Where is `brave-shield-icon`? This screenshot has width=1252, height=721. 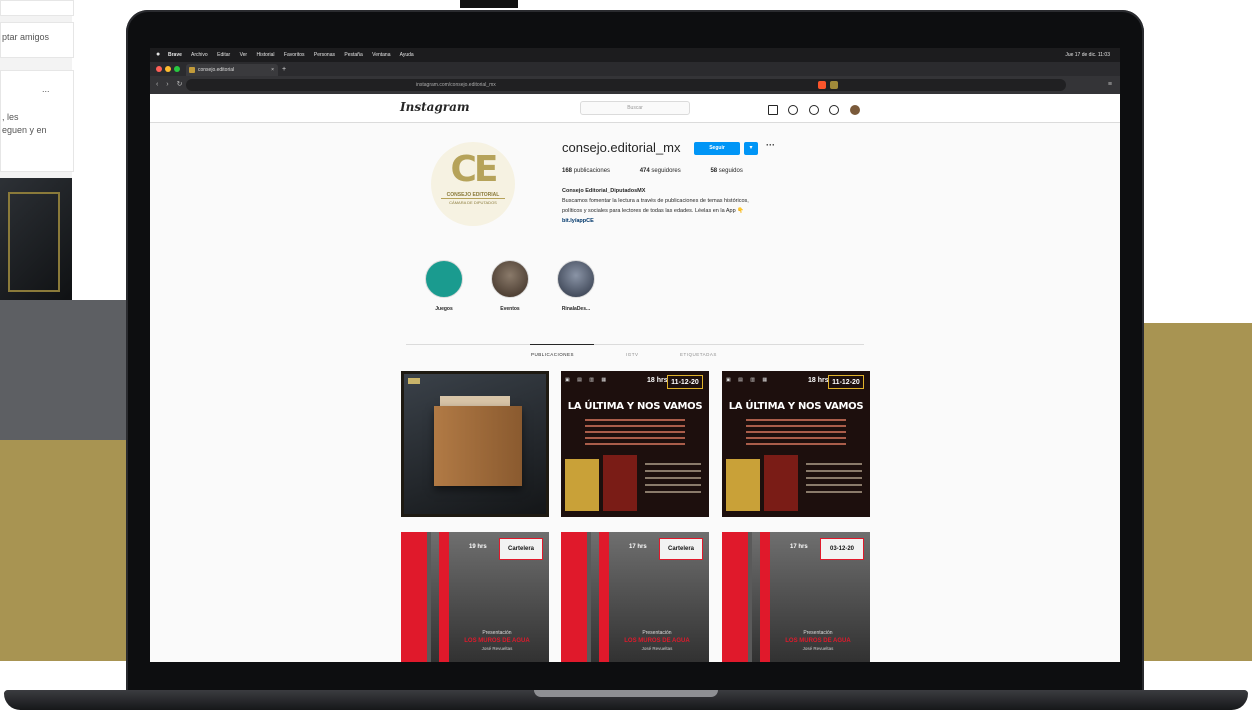
brave-shield-icon is located at coordinates (822, 85).